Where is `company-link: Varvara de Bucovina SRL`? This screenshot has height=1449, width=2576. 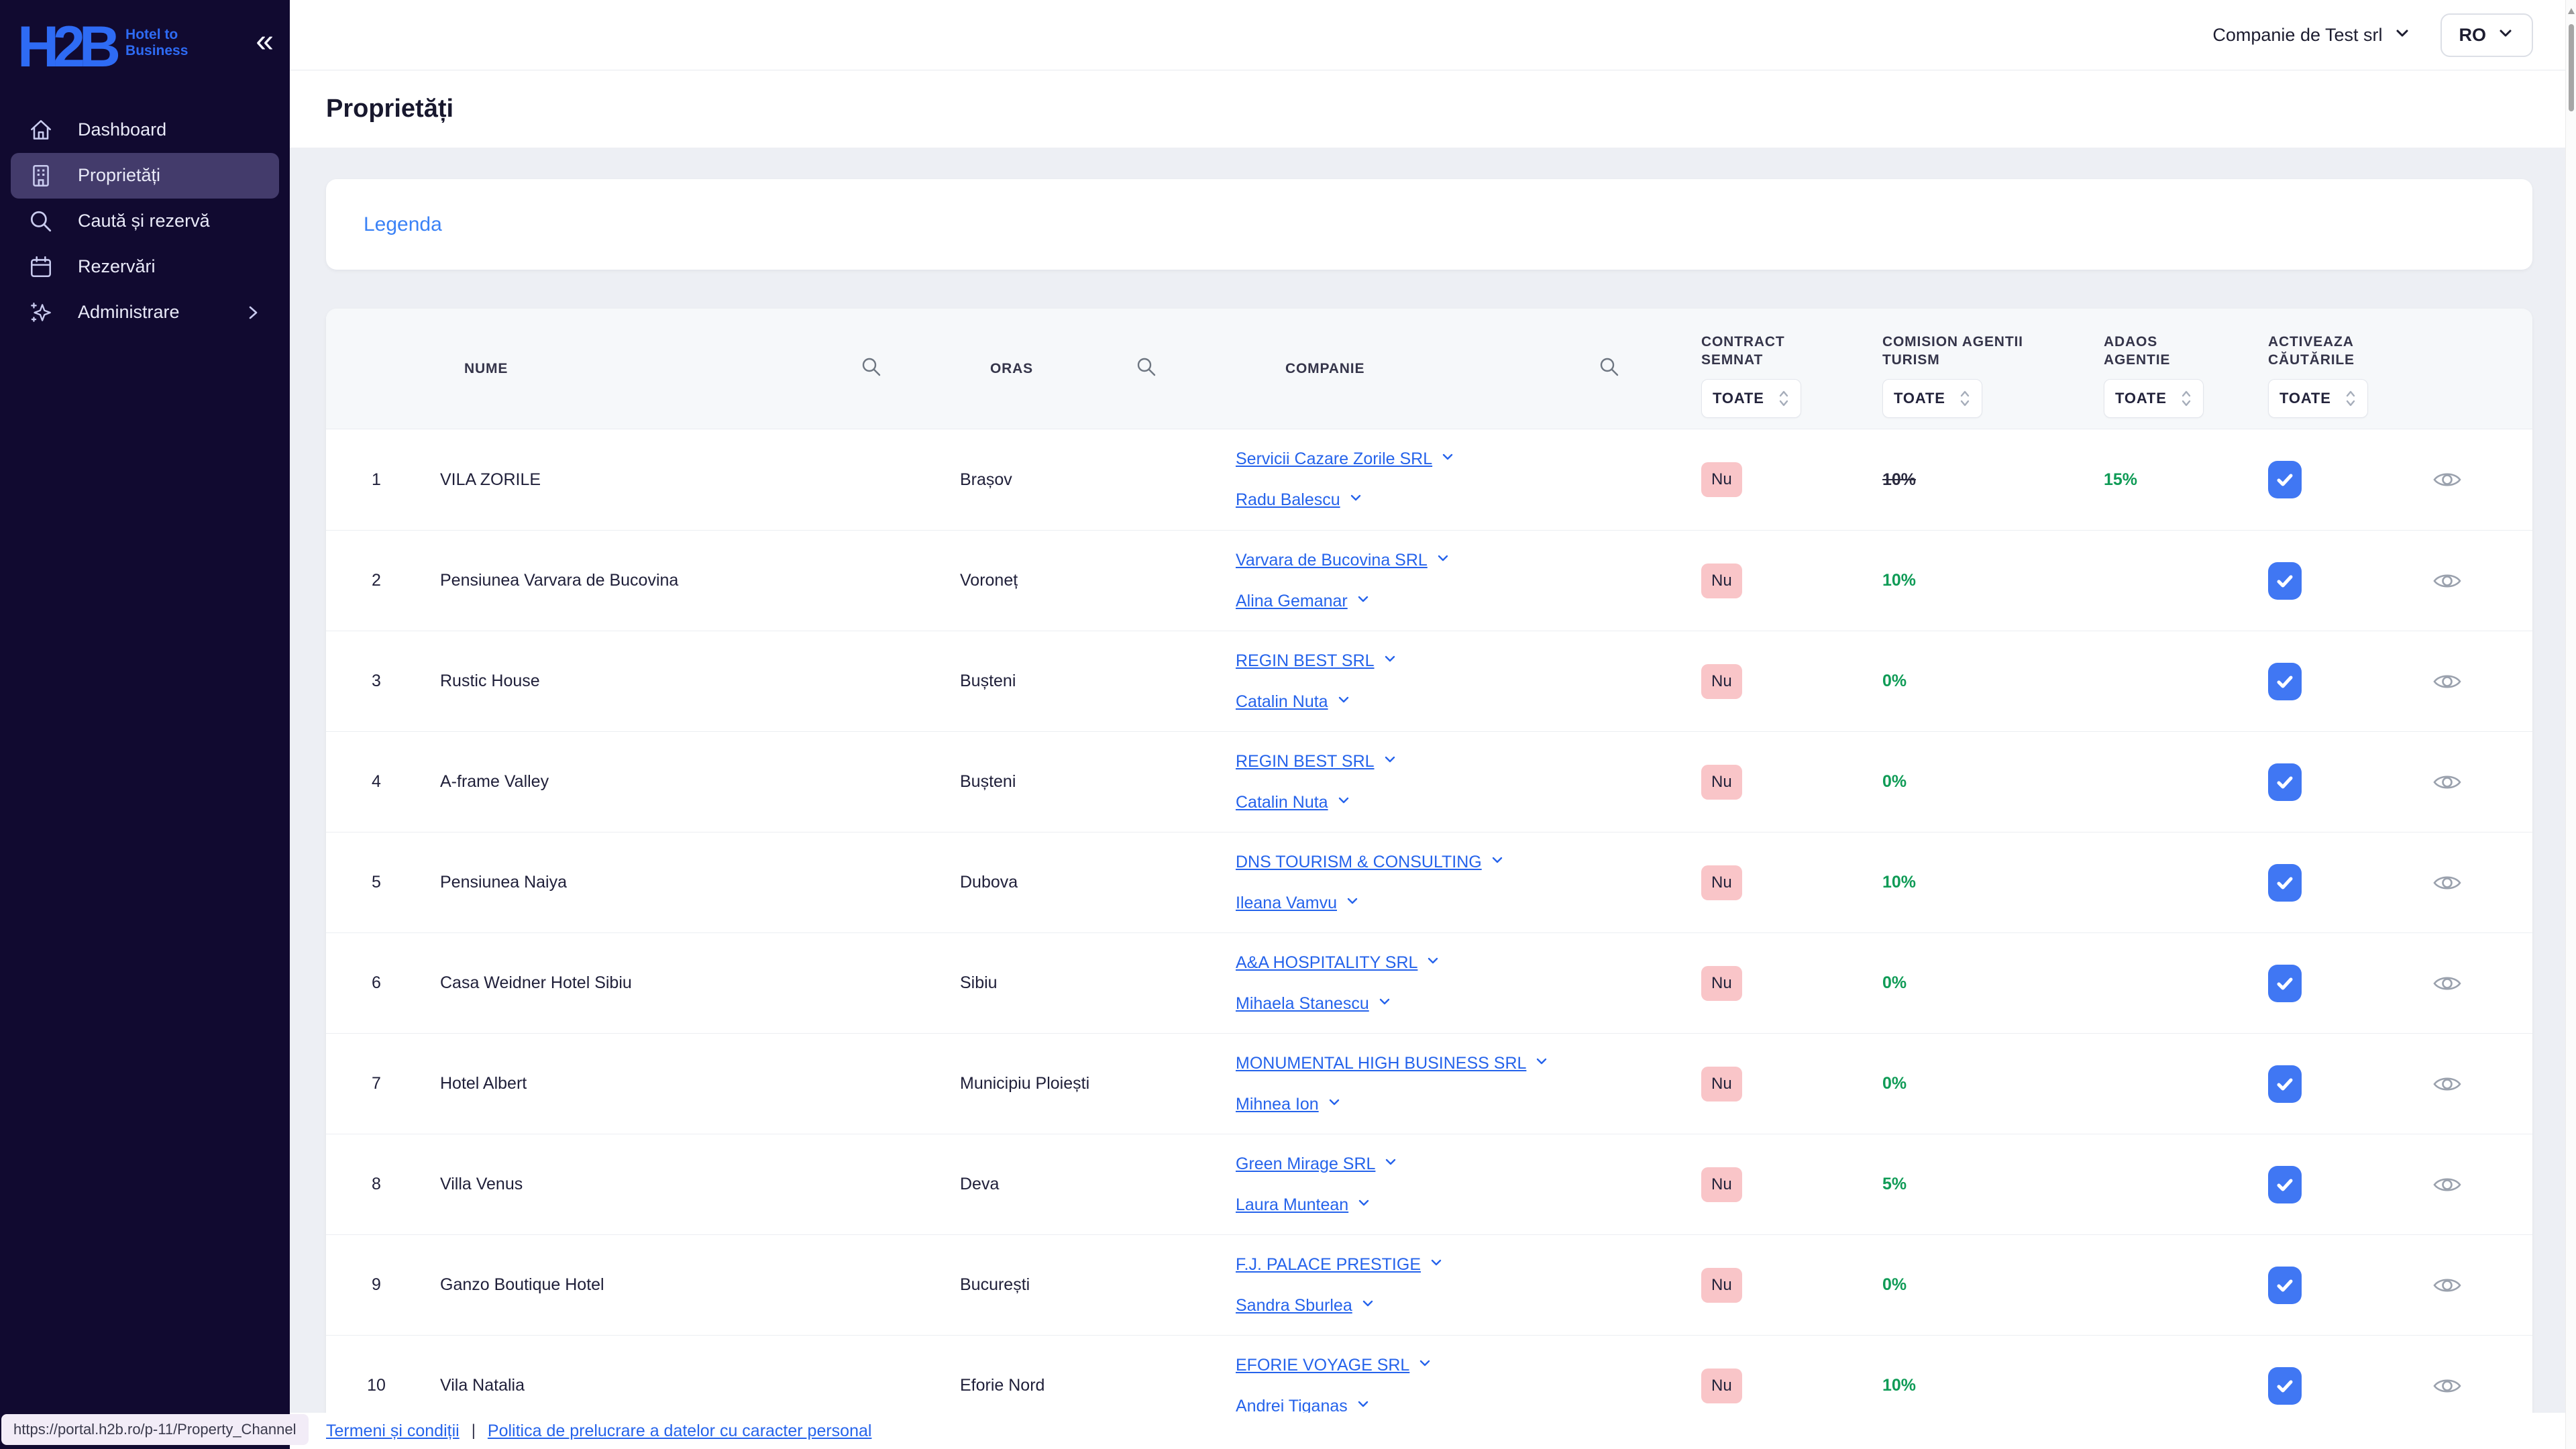
company-link: Varvara de Bucovina SRL is located at coordinates (1332, 560).